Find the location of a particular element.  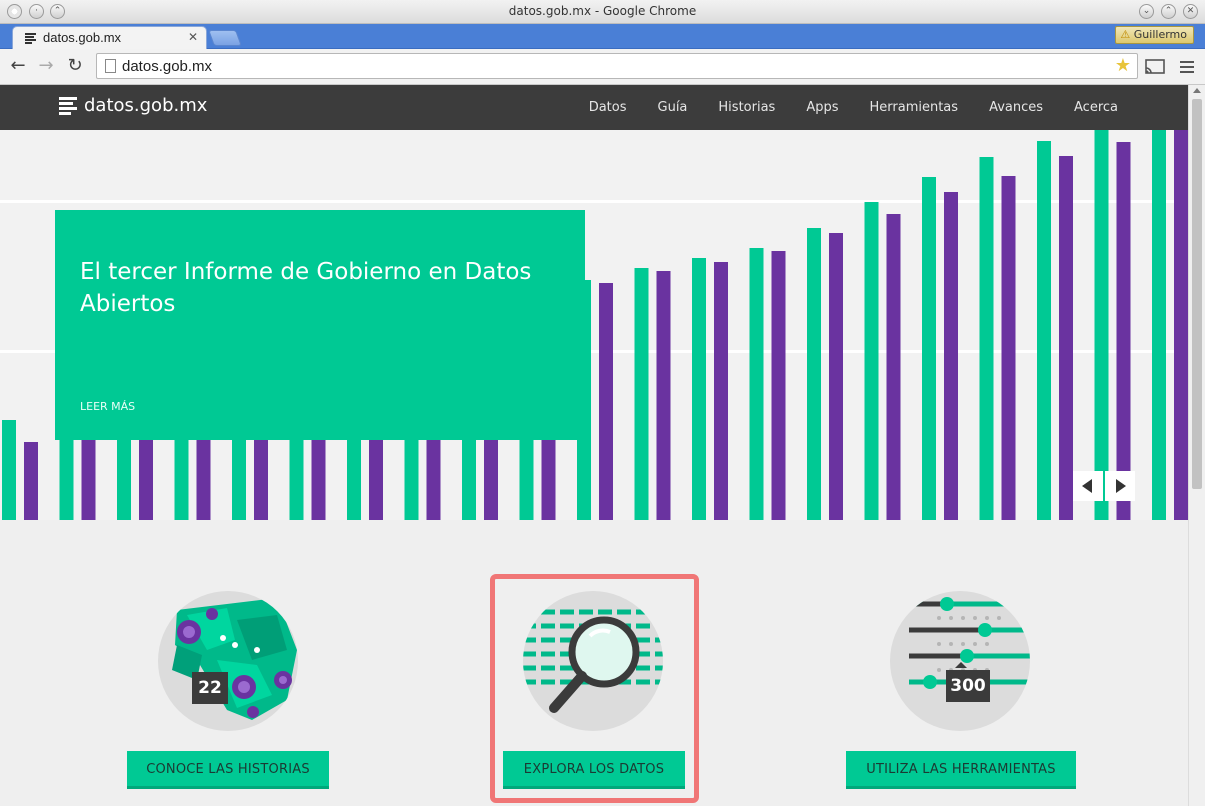

carousel-prev-button is located at coordinates (1088, 486).